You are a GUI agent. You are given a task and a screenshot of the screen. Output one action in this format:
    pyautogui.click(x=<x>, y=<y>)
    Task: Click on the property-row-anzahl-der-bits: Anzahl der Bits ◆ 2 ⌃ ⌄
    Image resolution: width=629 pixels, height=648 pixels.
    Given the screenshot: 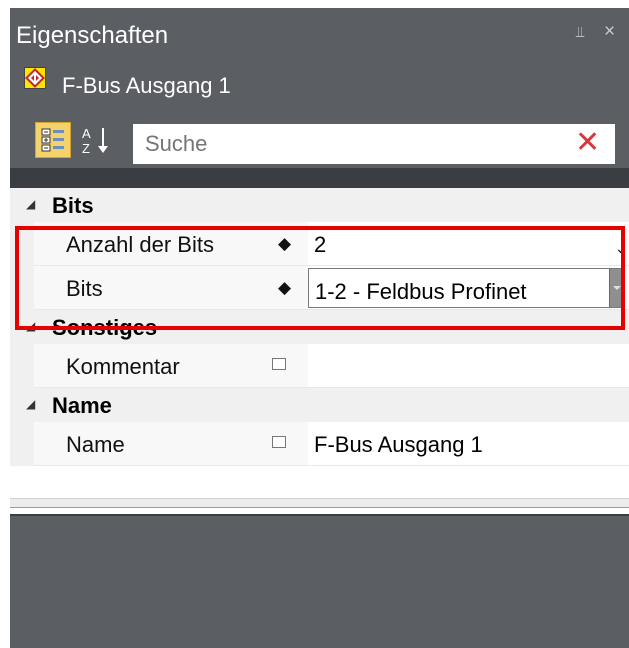 What is the action you would take?
    pyautogui.click(x=319, y=244)
    